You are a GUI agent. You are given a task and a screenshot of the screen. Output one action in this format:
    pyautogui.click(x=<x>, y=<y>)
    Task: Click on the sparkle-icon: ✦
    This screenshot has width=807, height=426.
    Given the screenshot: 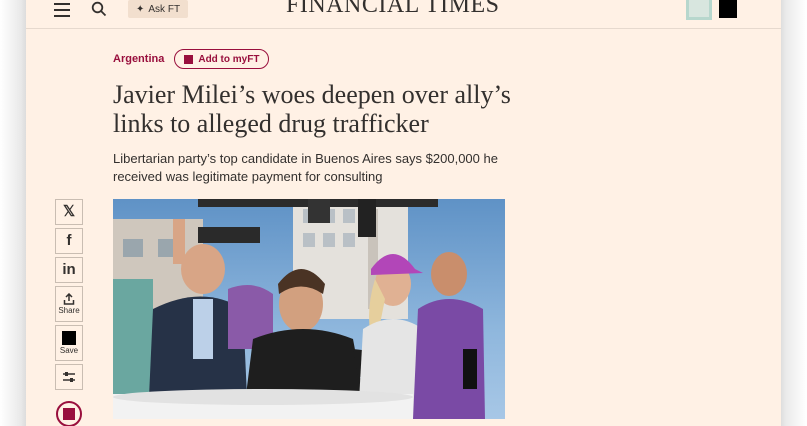 What is the action you would take?
    pyautogui.click(x=140, y=9)
    